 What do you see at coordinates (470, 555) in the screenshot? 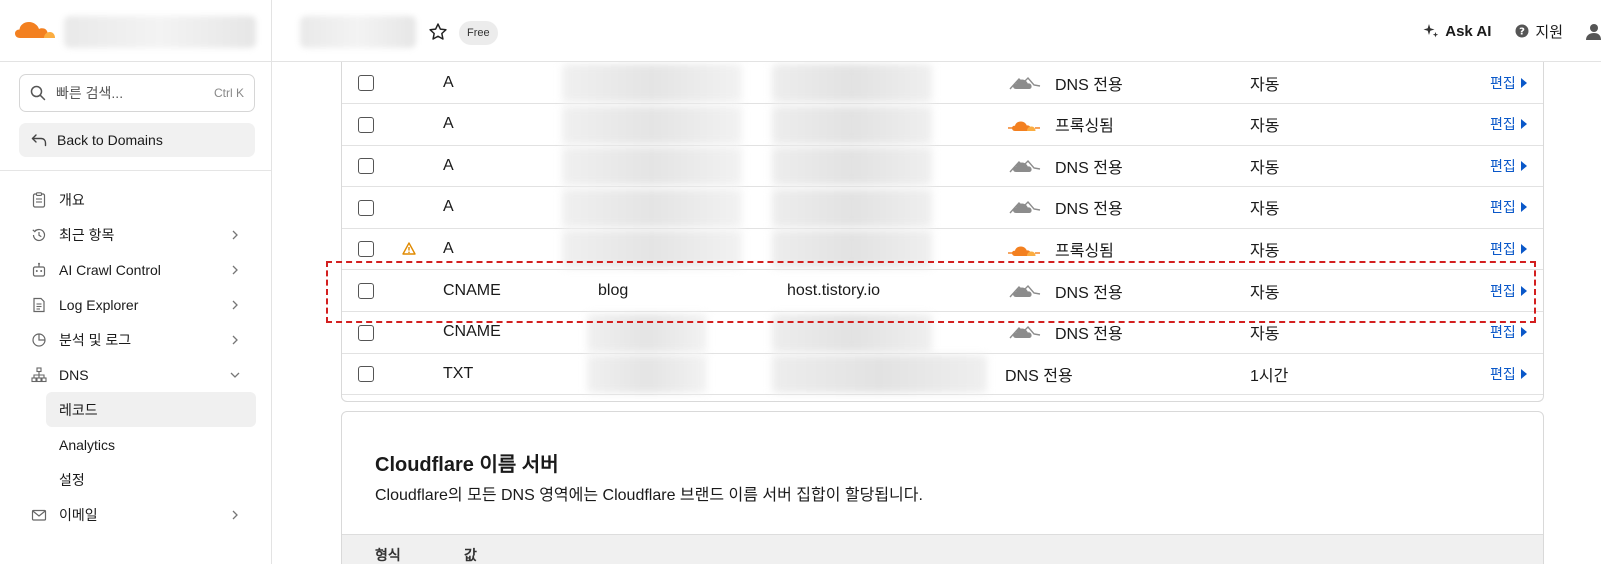
I see `column-header-value: 값` at bounding box center [470, 555].